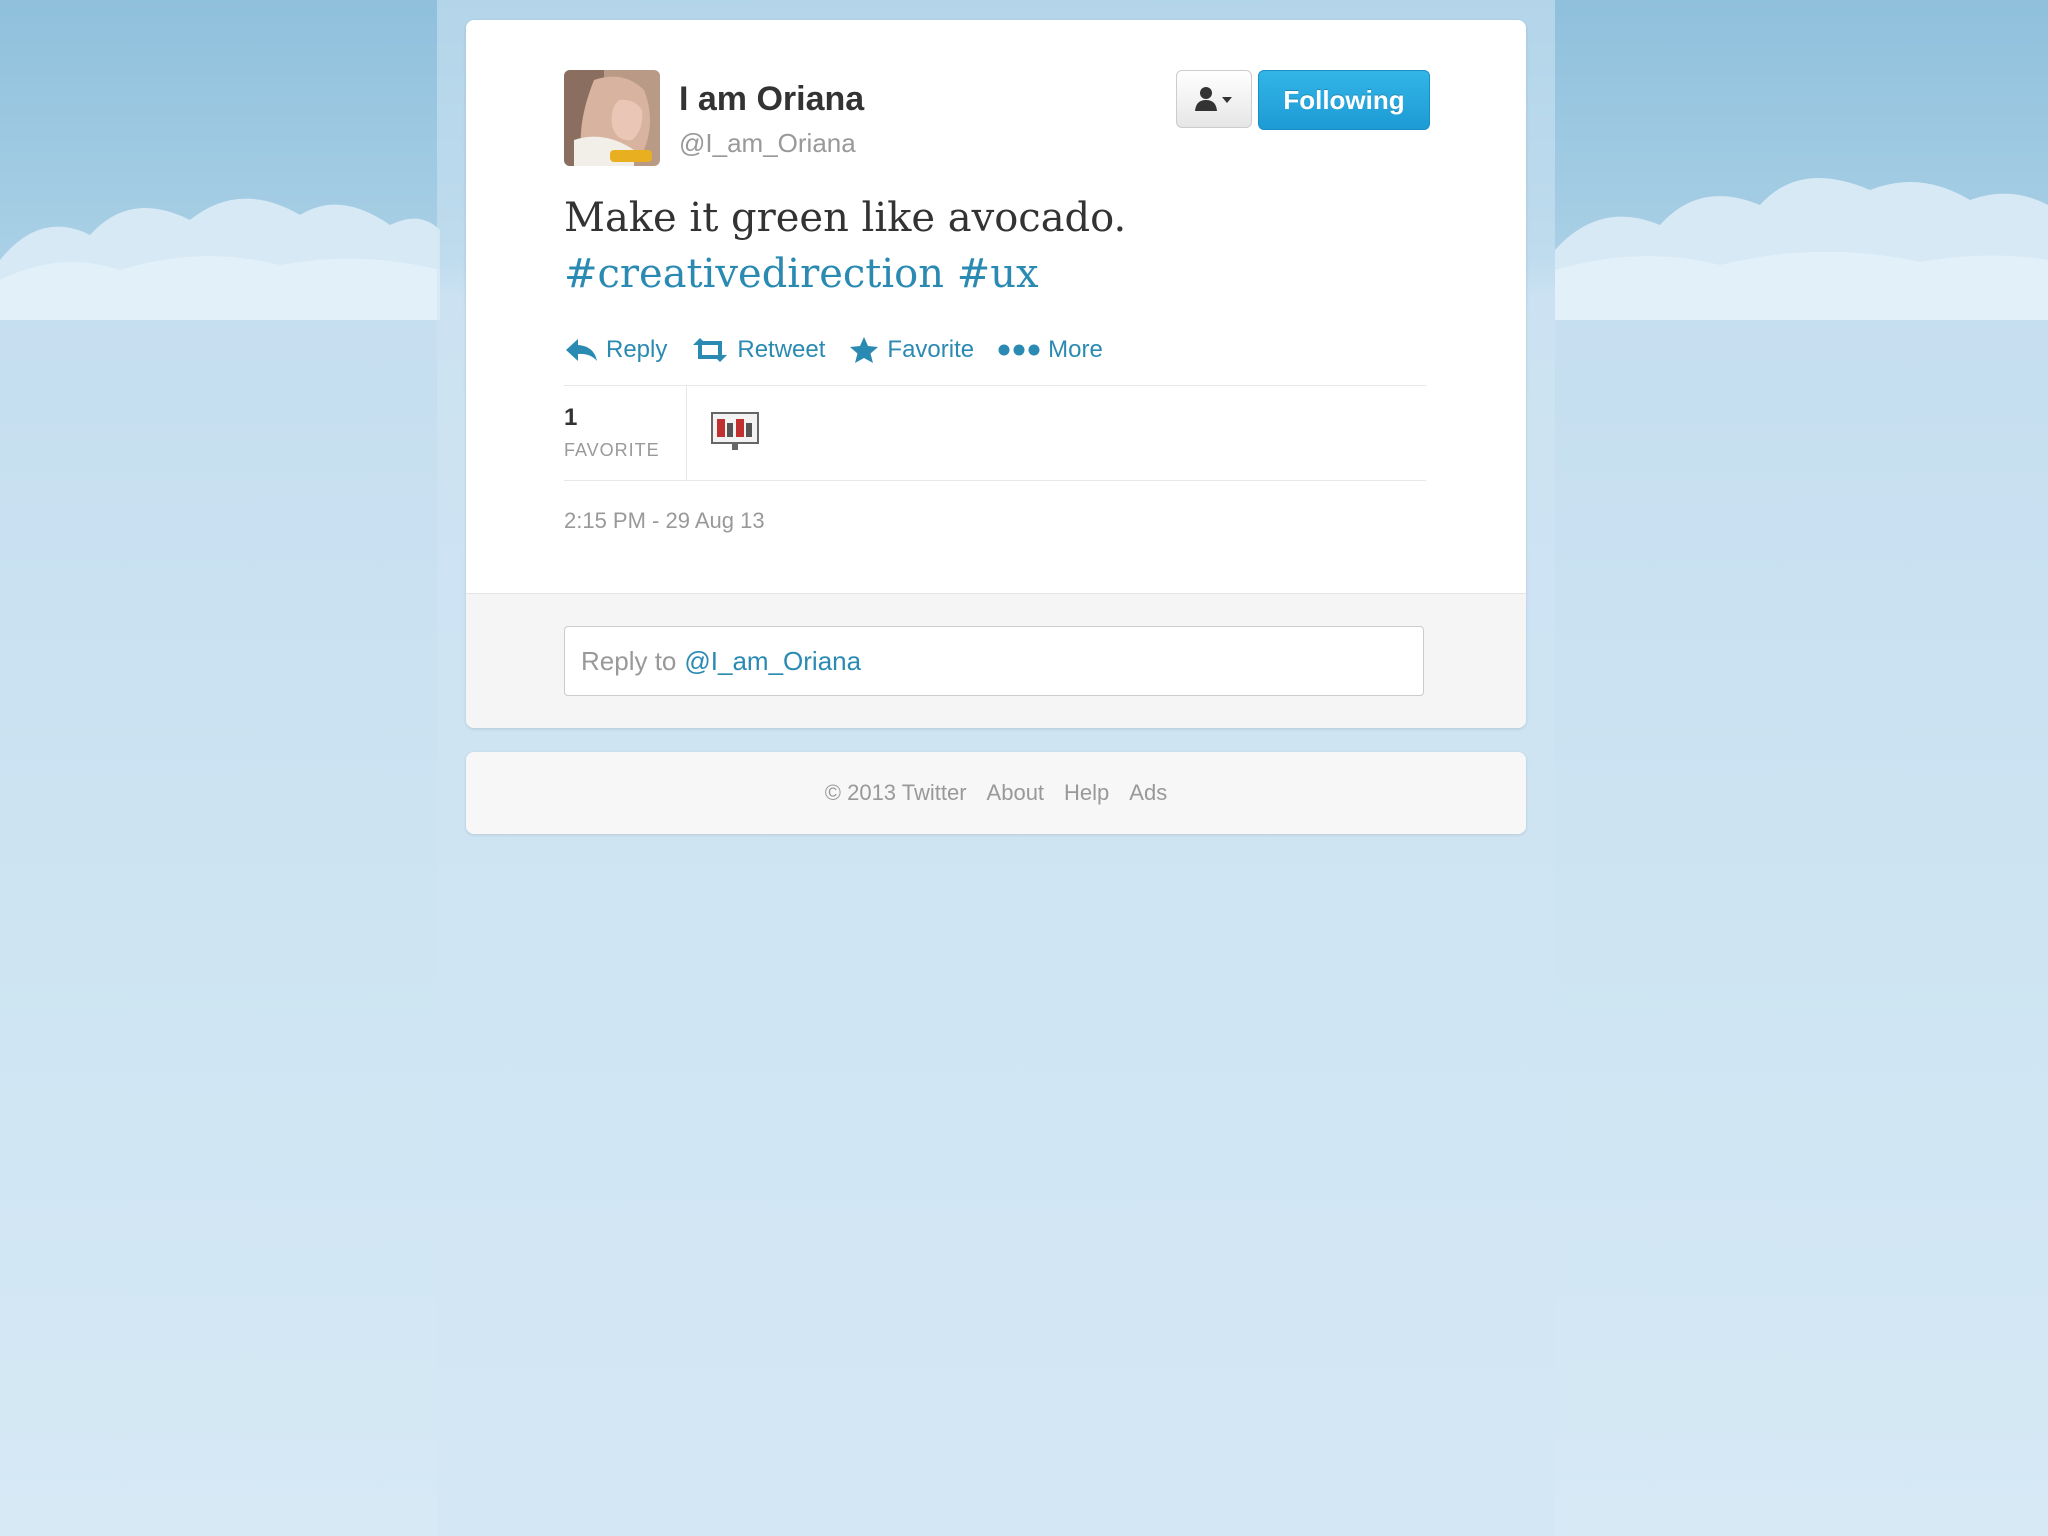 This screenshot has width=2048, height=1536. I want to click on hashtag-link: #creativedirection, so click(754, 274).